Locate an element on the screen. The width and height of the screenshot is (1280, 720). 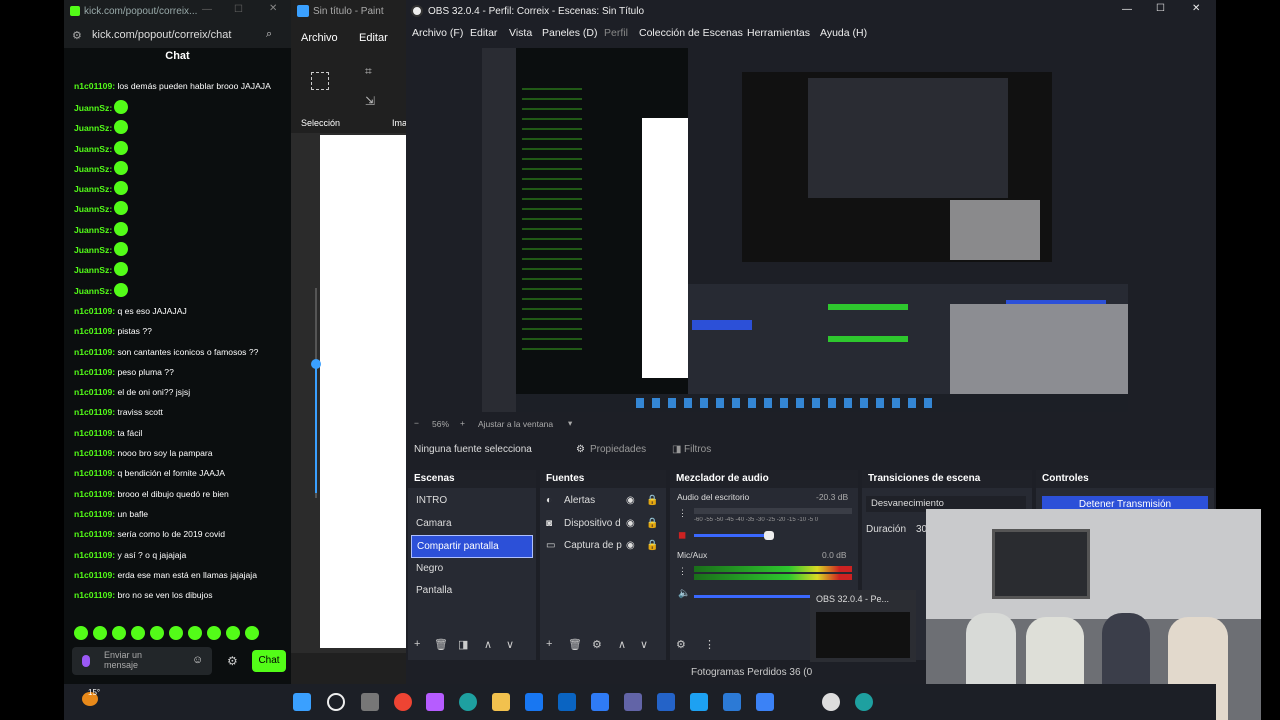
source-item: ◐ Alertas ◉ 🔒 is located at coordinates (603, 501).